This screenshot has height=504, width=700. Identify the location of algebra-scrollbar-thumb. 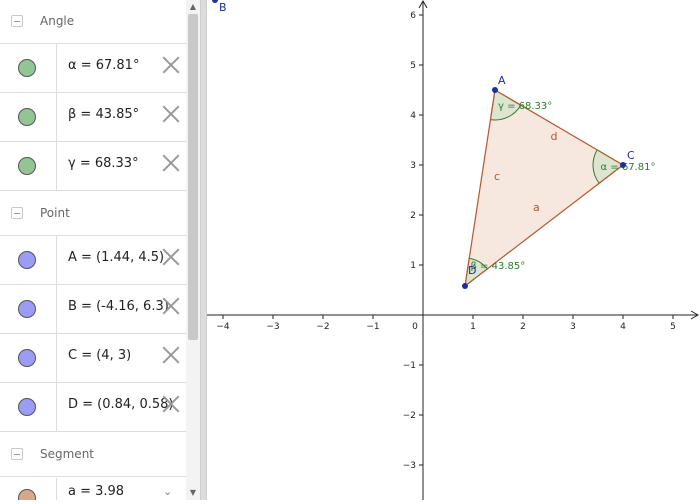
(193, 177).